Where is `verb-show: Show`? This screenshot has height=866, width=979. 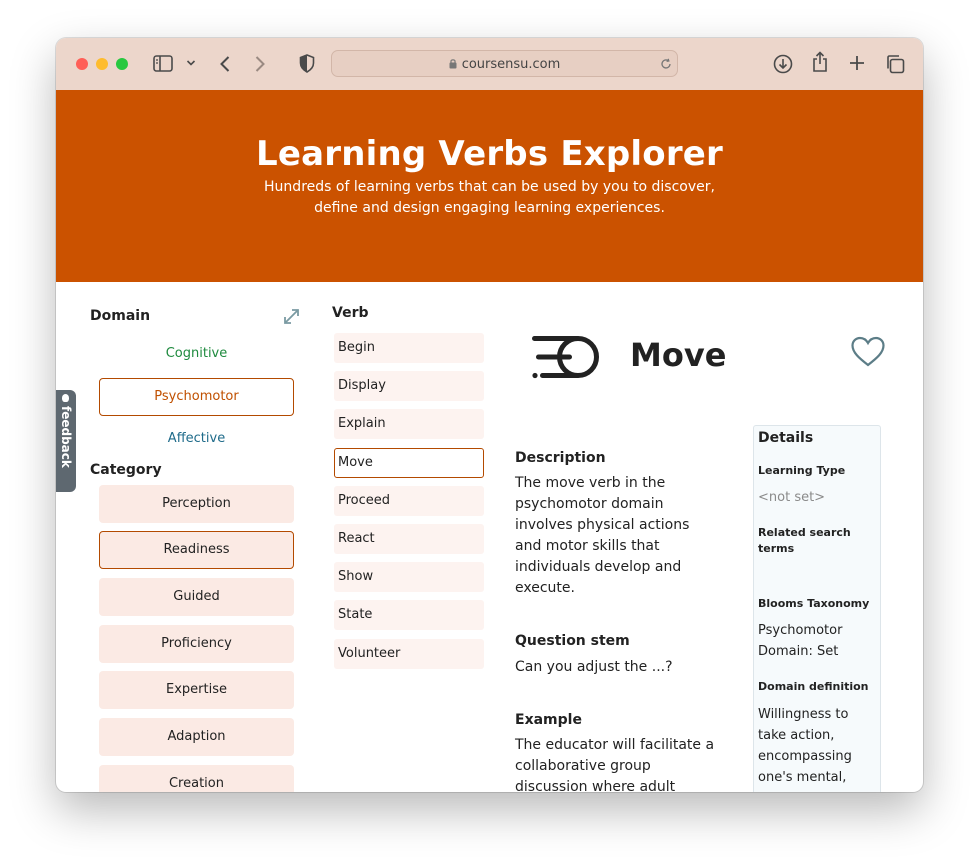
verb-show: Show is located at coordinates (409, 577).